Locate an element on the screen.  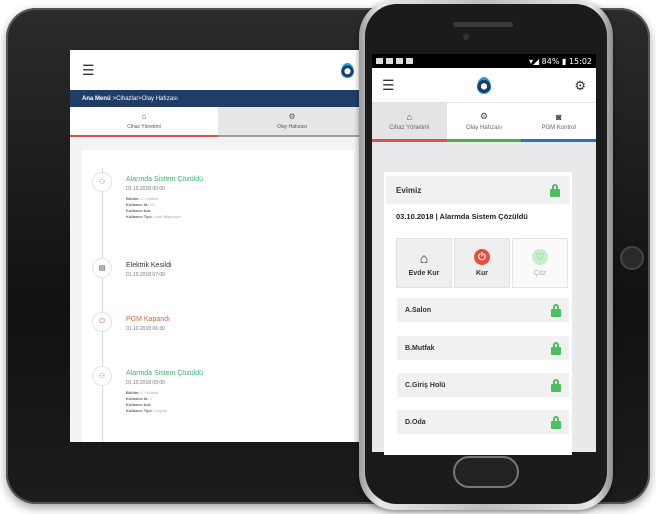
disarm-button: ♡ Çöz is located at coordinates (540, 263).